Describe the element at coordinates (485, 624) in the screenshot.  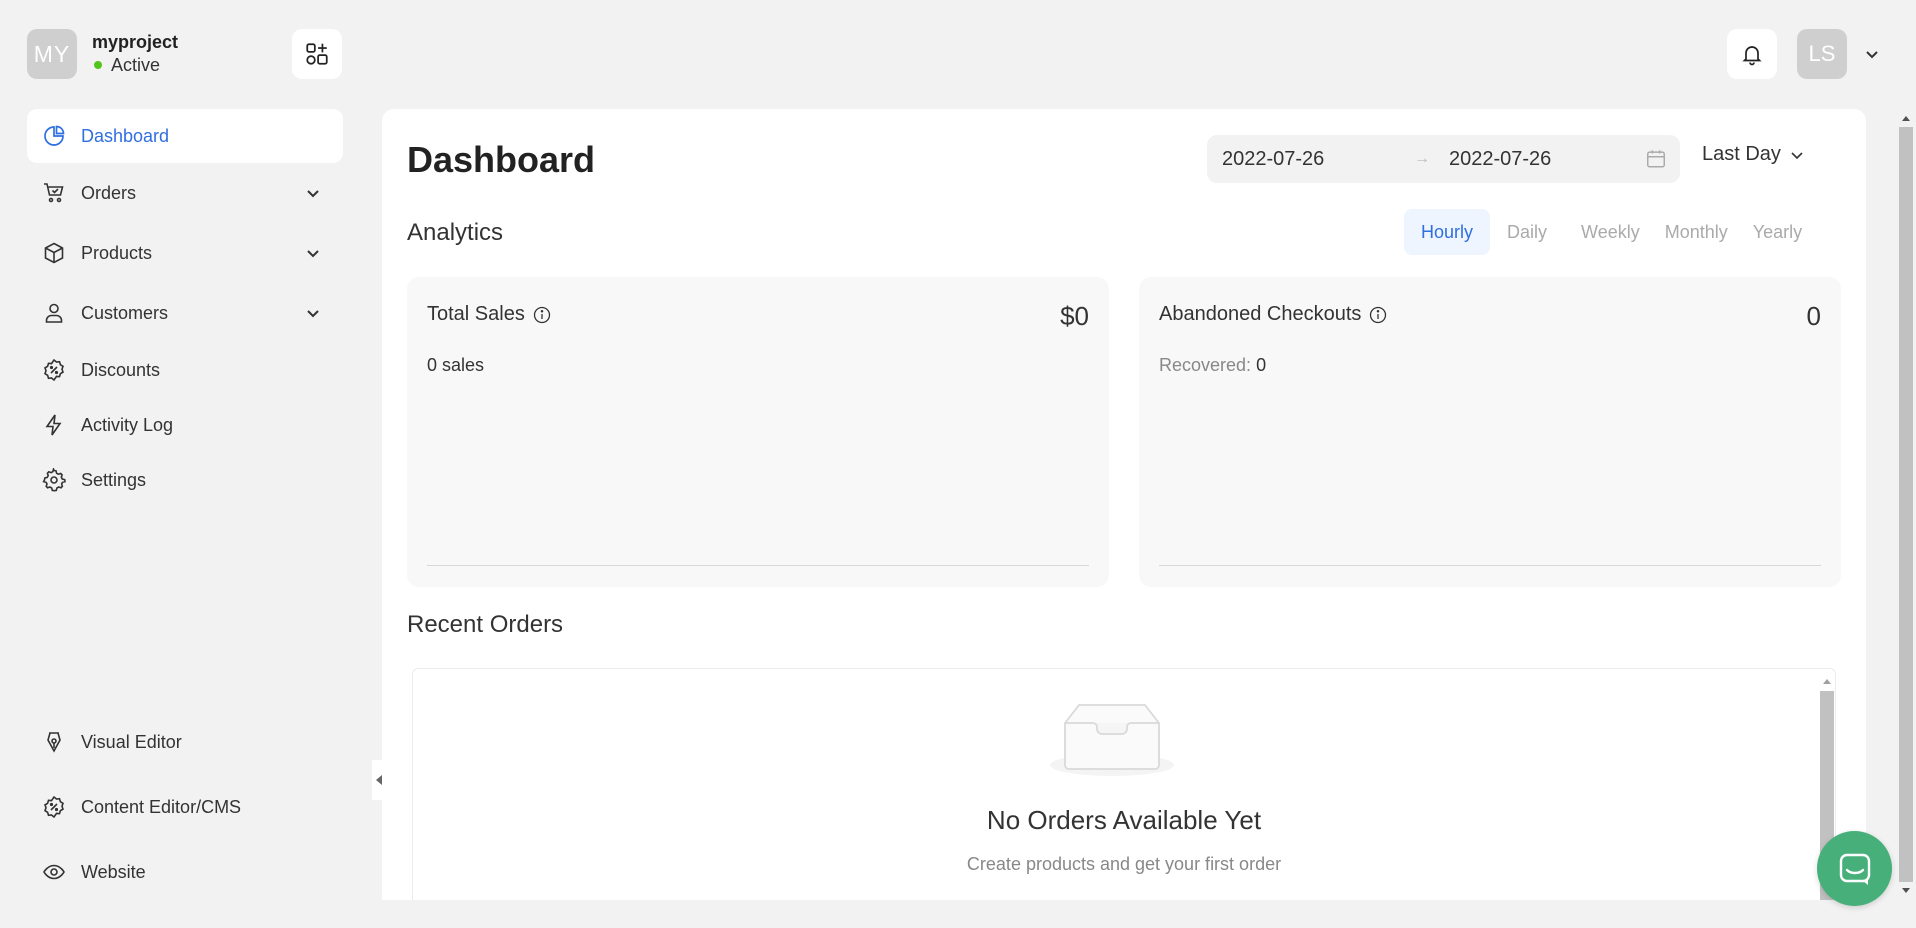
I see `recent-orders-title: Recent Orders` at that location.